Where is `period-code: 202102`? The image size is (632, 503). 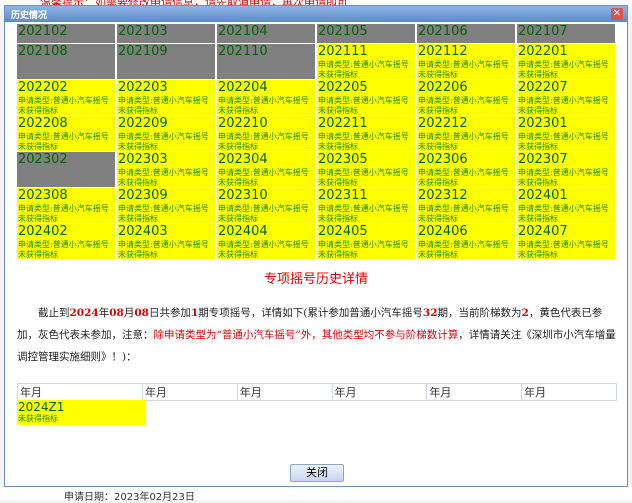
period-code: 202102 is located at coordinates (43, 31).